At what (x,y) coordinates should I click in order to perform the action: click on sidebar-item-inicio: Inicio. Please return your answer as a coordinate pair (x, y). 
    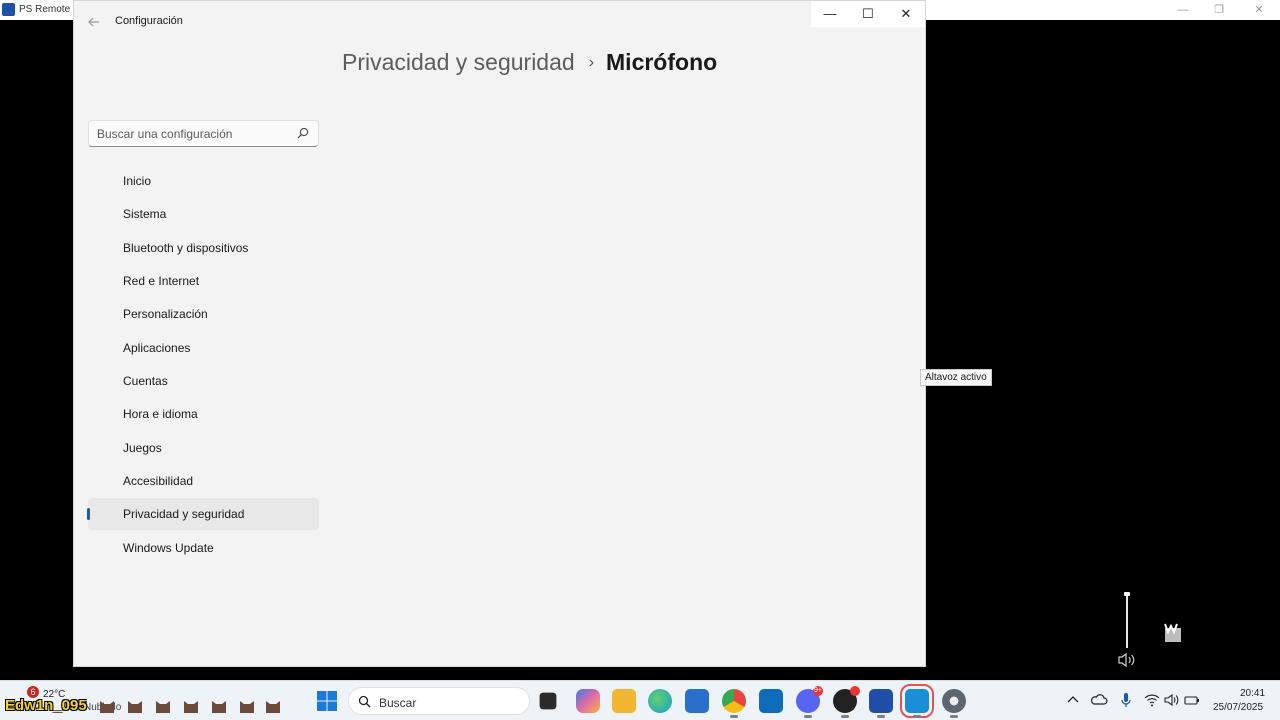
    Looking at the image, I should click on (203, 181).